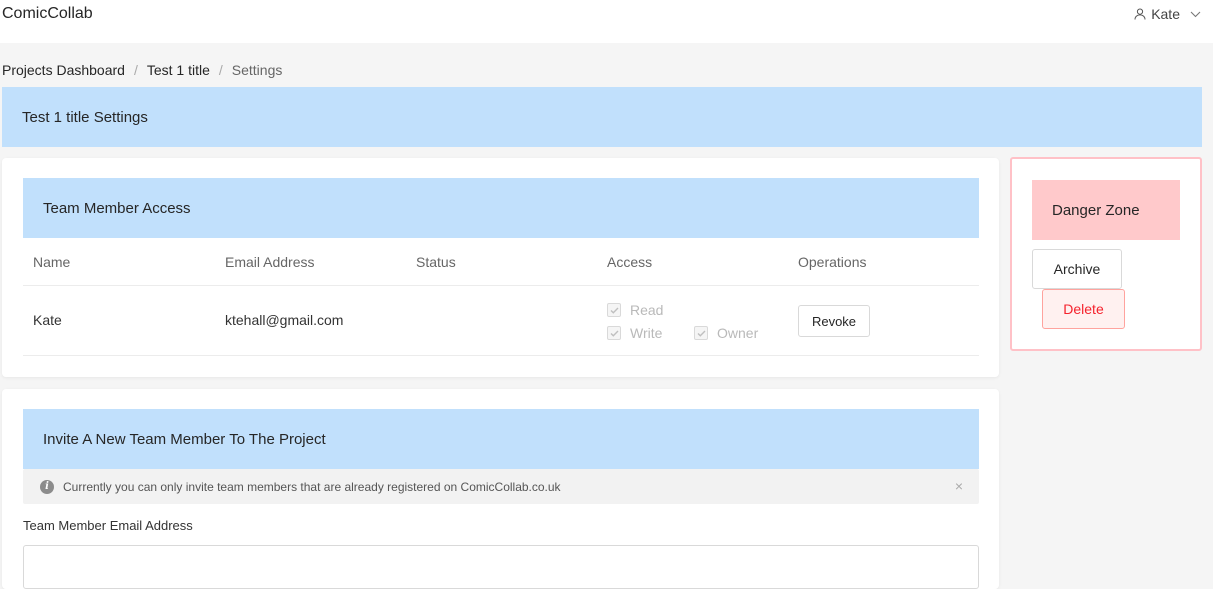 This screenshot has height=589, width=1213. I want to click on user-icon, so click(1140, 14).